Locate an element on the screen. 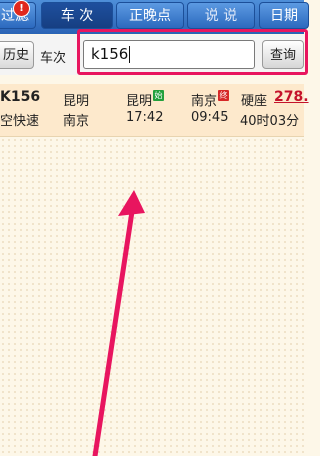  annotation-arrow-icon is located at coordinates (118, 323).